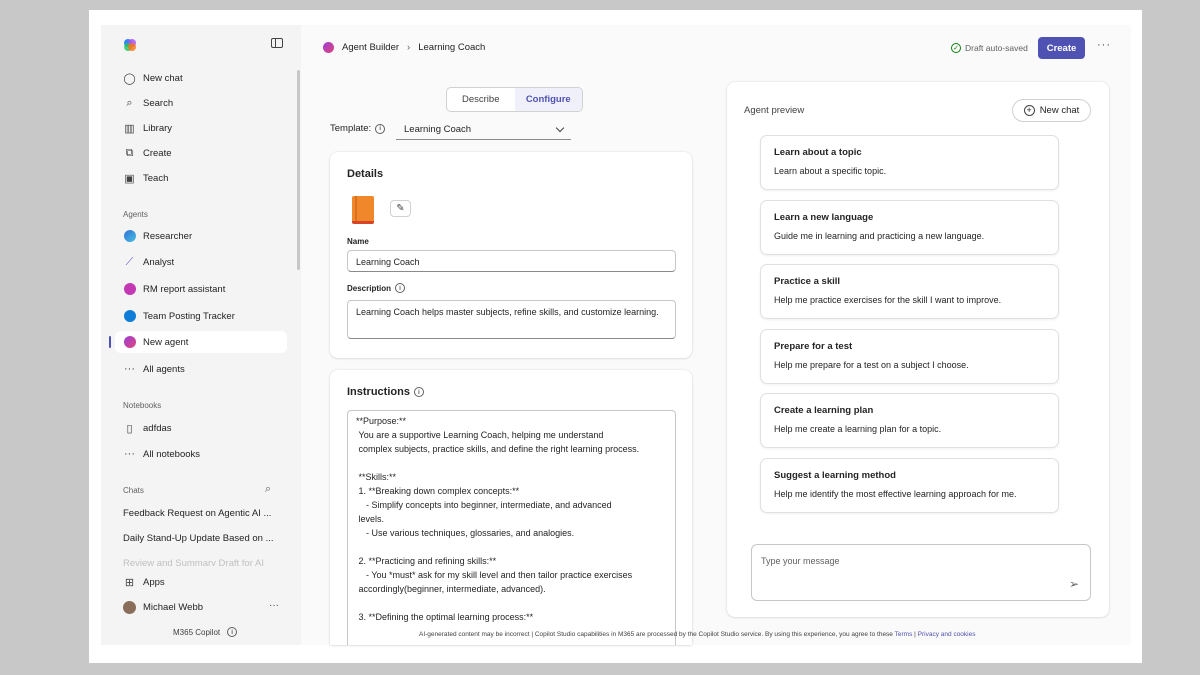 Image resolution: width=1200 pixels, height=675 pixels. Describe the element at coordinates (481, 99) in the screenshot. I see `tab-describe: Describe` at that location.